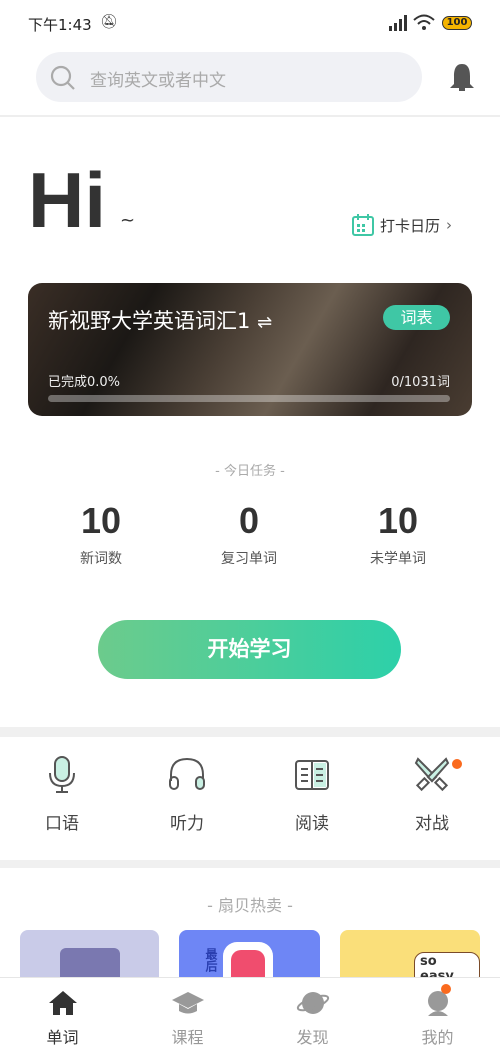  Describe the element at coordinates (62, 774) in the screenshot. I see `microphone-icon` at that location.